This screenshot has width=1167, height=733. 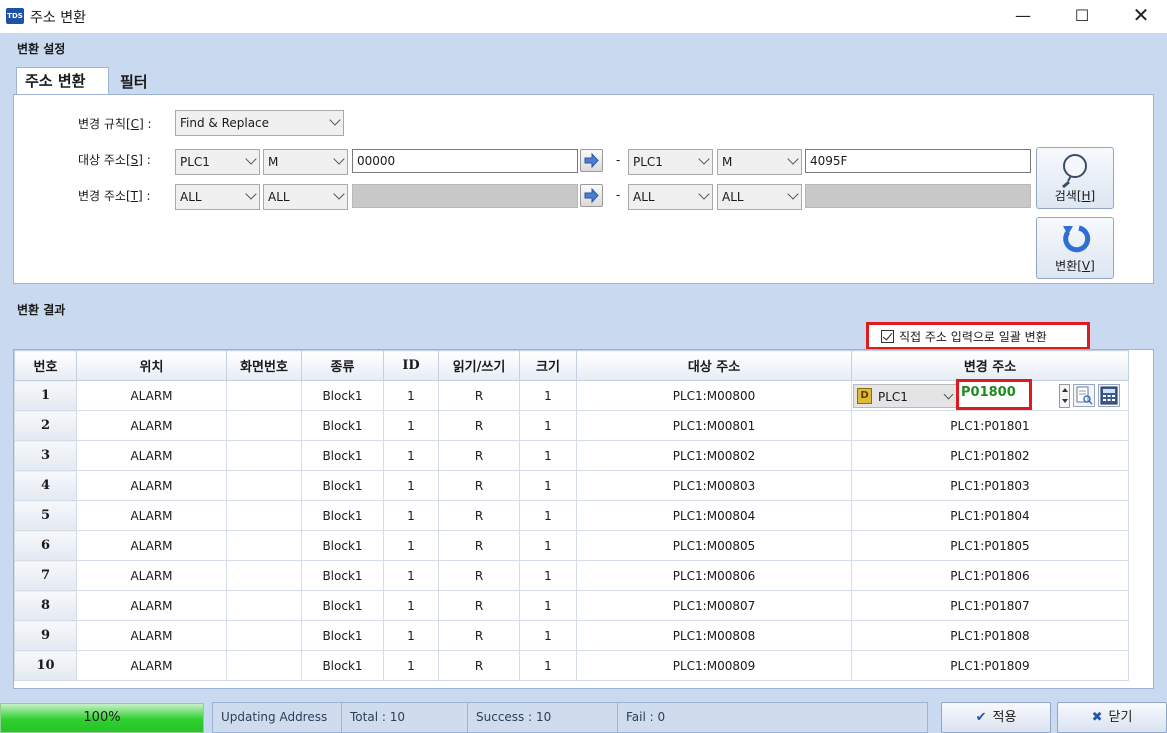 What do you see at coordinates (990, 575) in the screenshot?
I see `cell-change: PLC1:P01806` at bounding box center [990, 575].